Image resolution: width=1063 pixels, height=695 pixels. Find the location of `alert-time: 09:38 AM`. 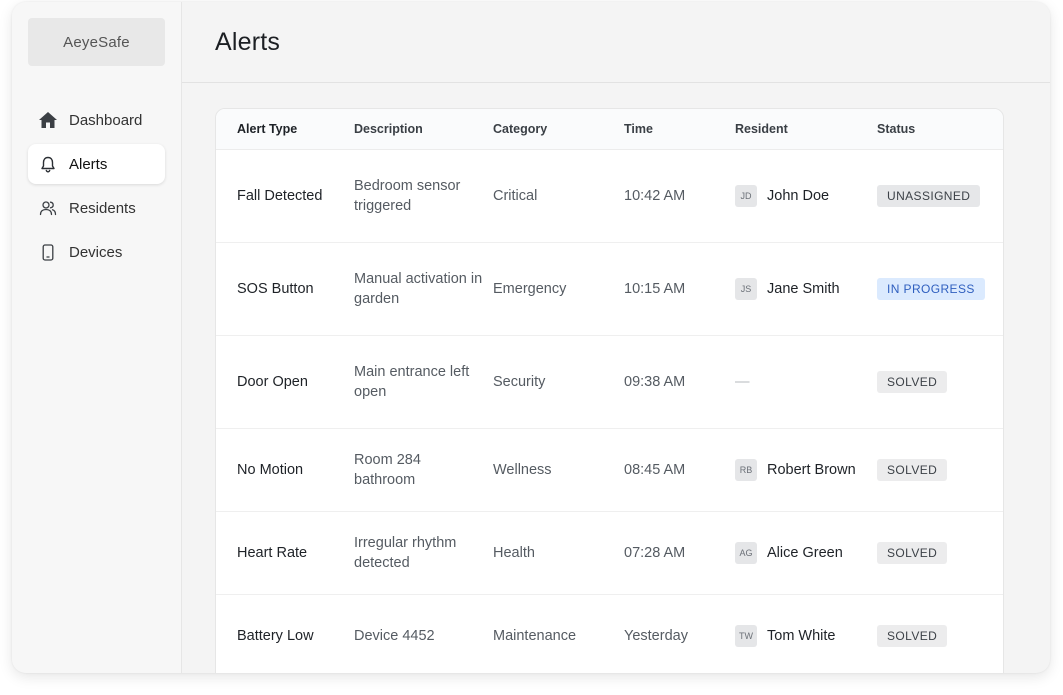

alert-time: 09:38 AM is located at coordinates (679, 382).